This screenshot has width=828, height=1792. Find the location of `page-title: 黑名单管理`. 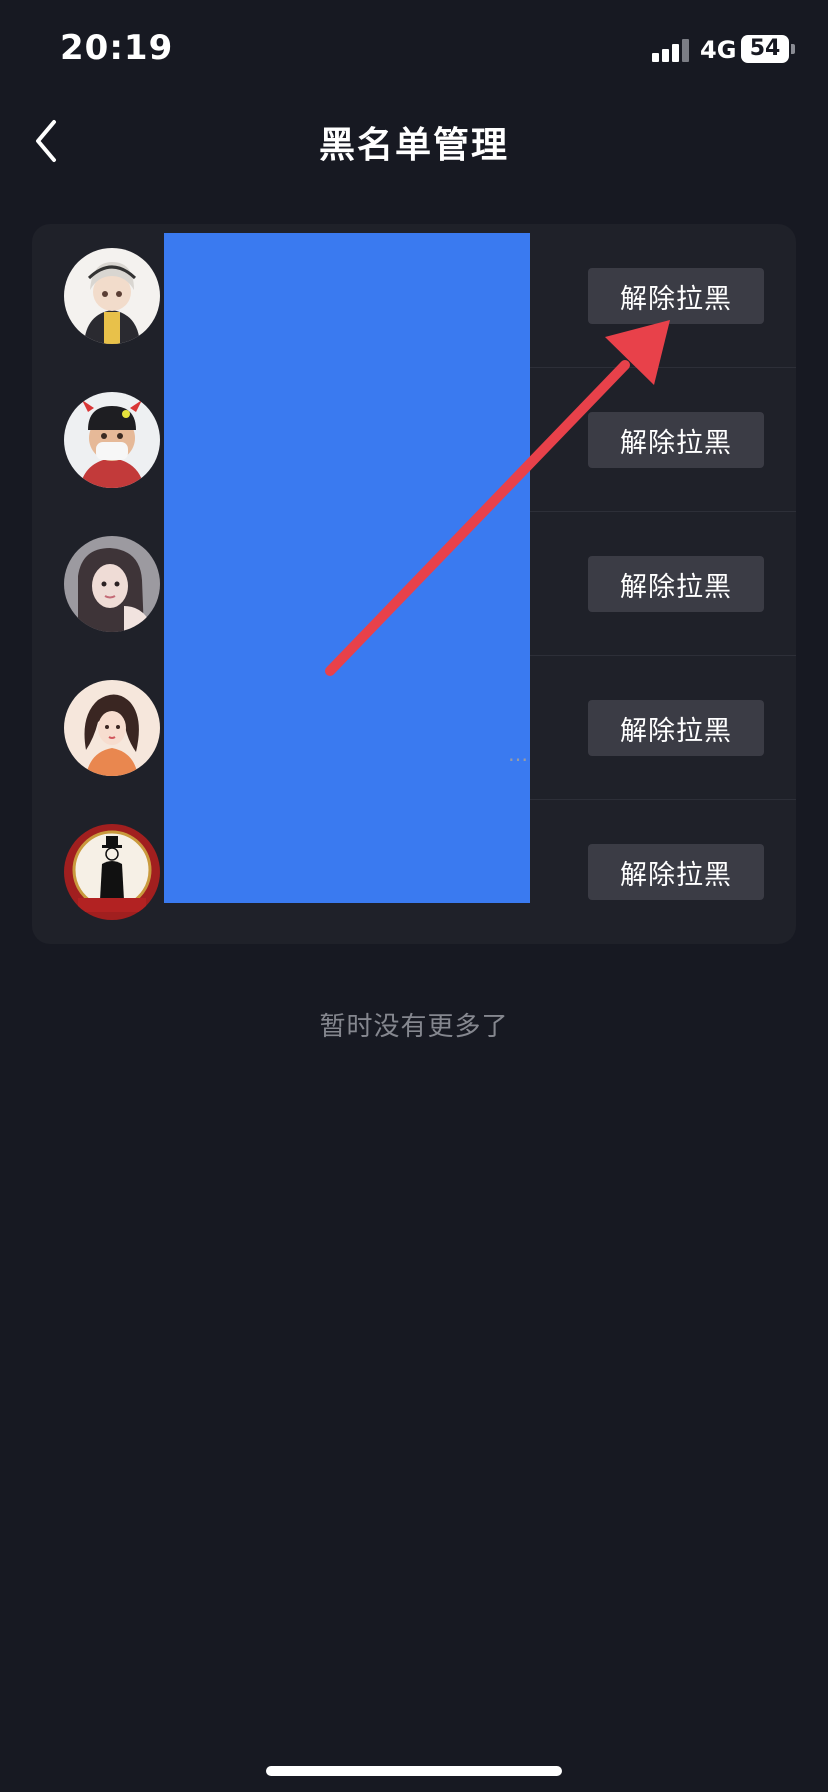

page-title: 黑名单管理 is located at coordinates (413, 145).